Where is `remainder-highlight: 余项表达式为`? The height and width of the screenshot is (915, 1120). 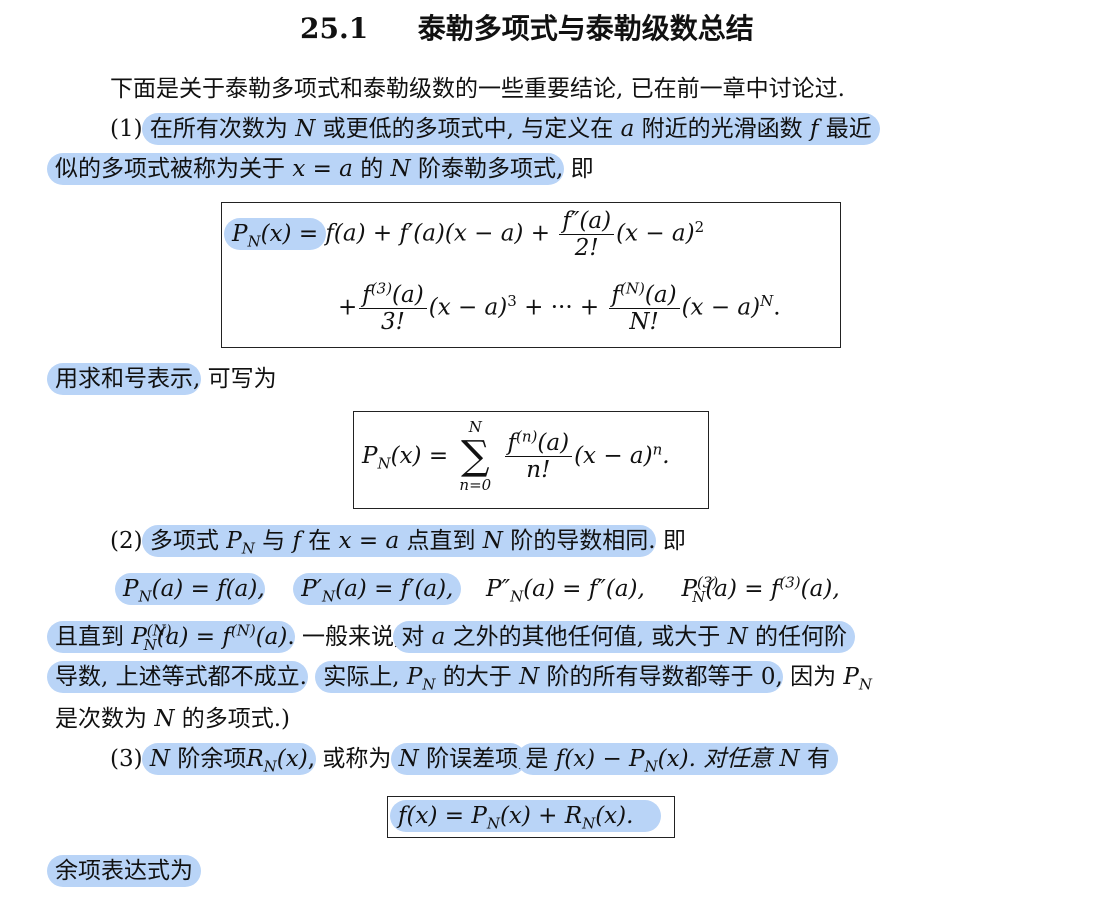 remainder-highlight: 余项表达式为 is located at coordinates (124, 871).